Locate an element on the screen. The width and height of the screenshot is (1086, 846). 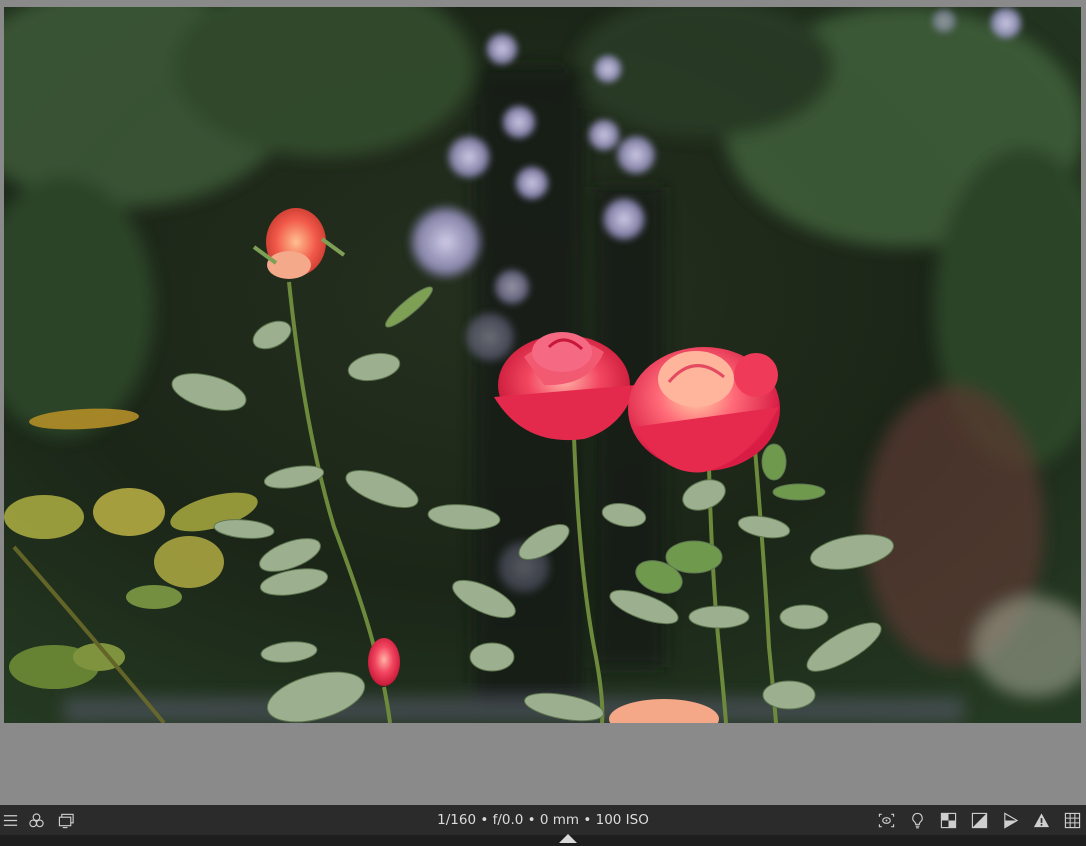
bottom-panel-strip is located at coordinates (543, 840).